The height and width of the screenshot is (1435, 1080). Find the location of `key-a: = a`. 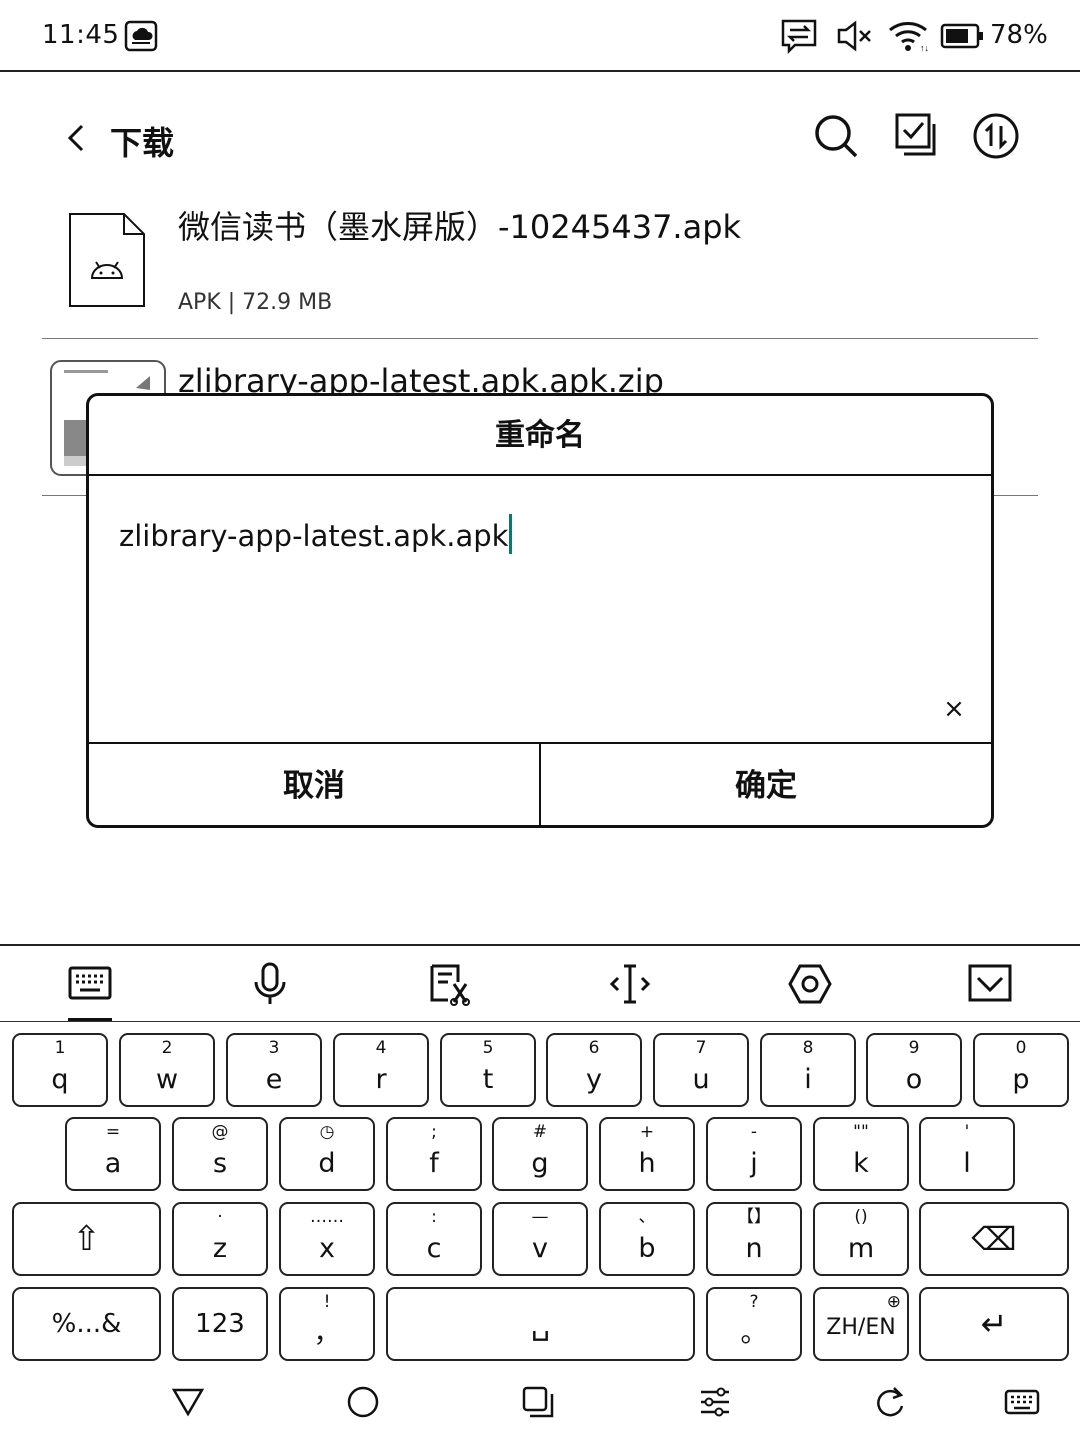

key-a: = a is located at coordinates (113, 1154).